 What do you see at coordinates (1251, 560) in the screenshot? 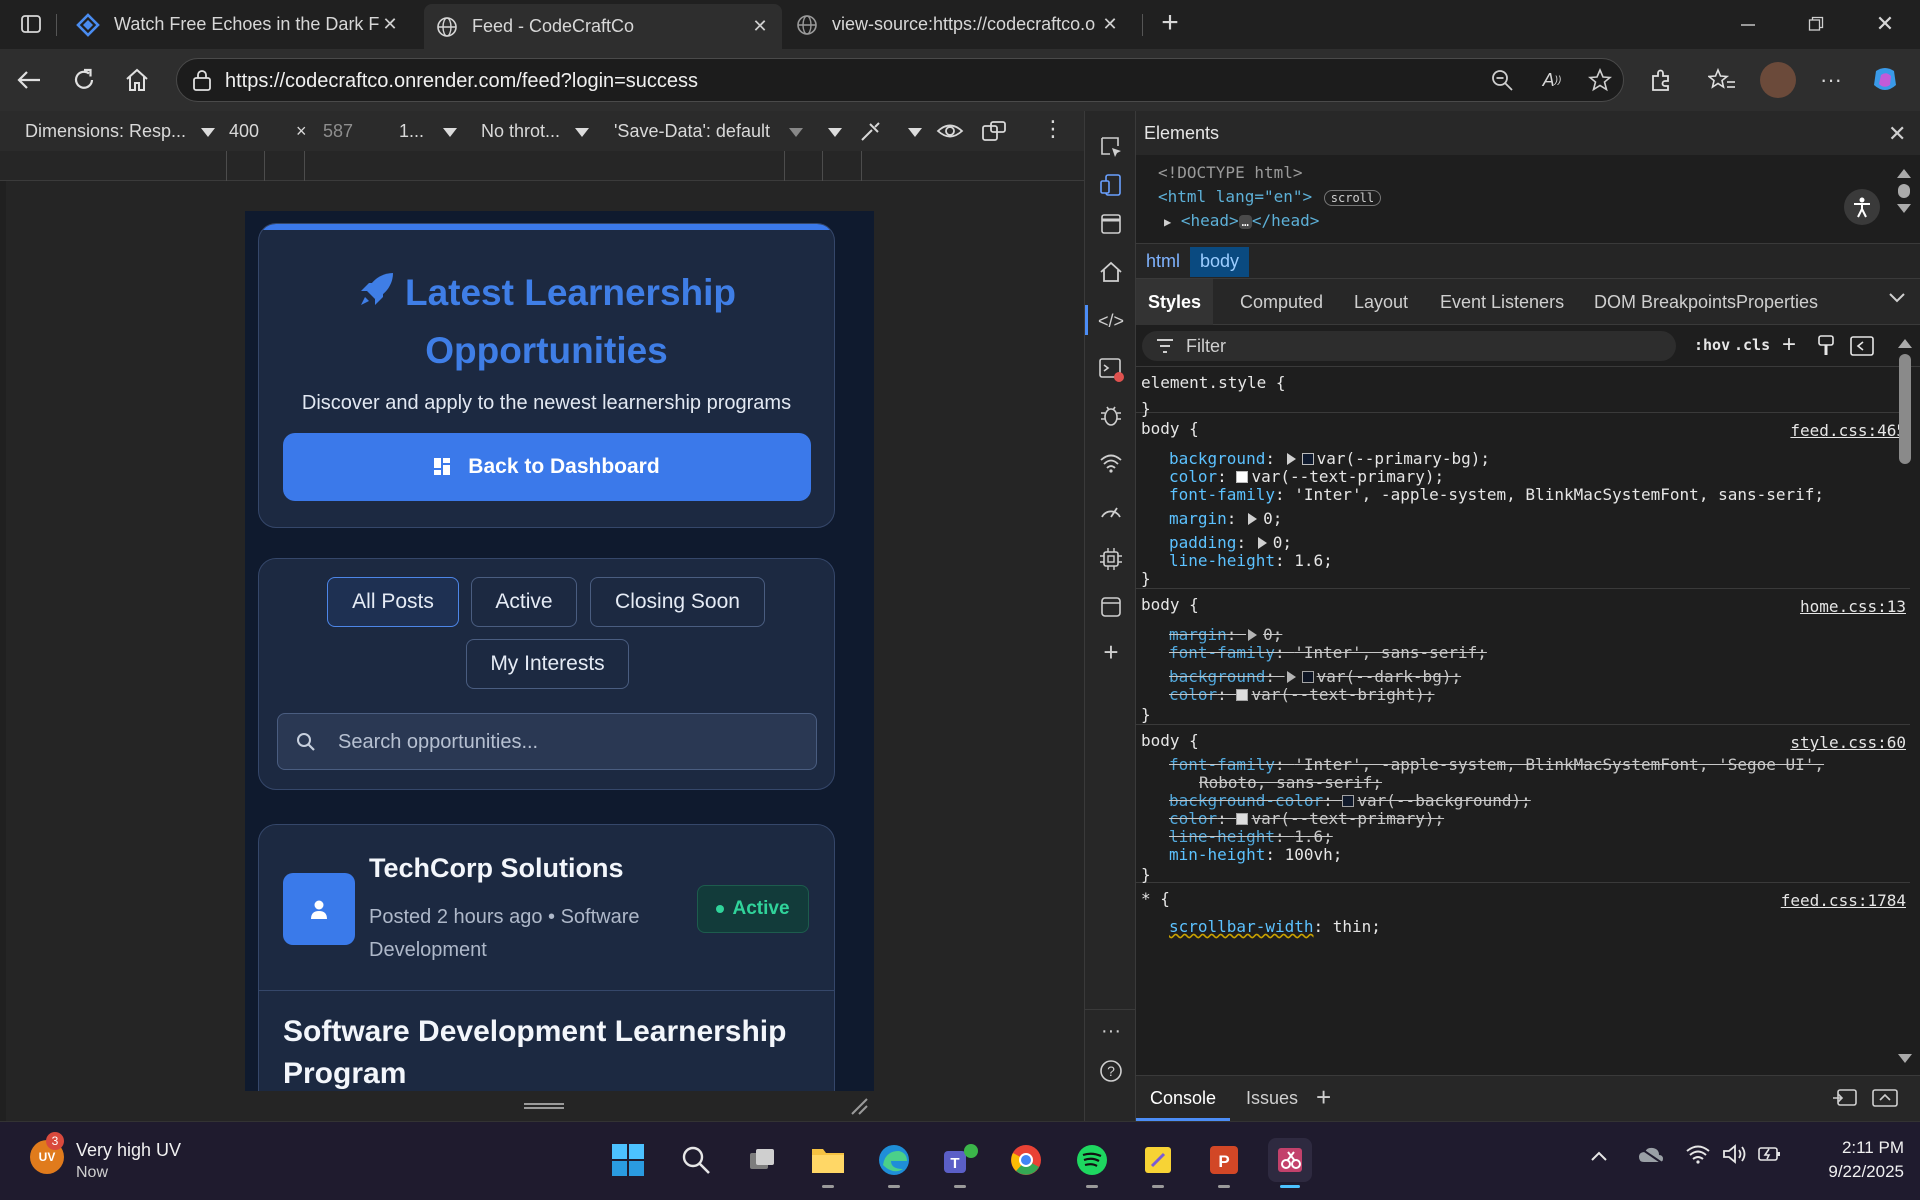
I see `style-declaration: line-height: 1.6;` at bounding box center [1251, 560].